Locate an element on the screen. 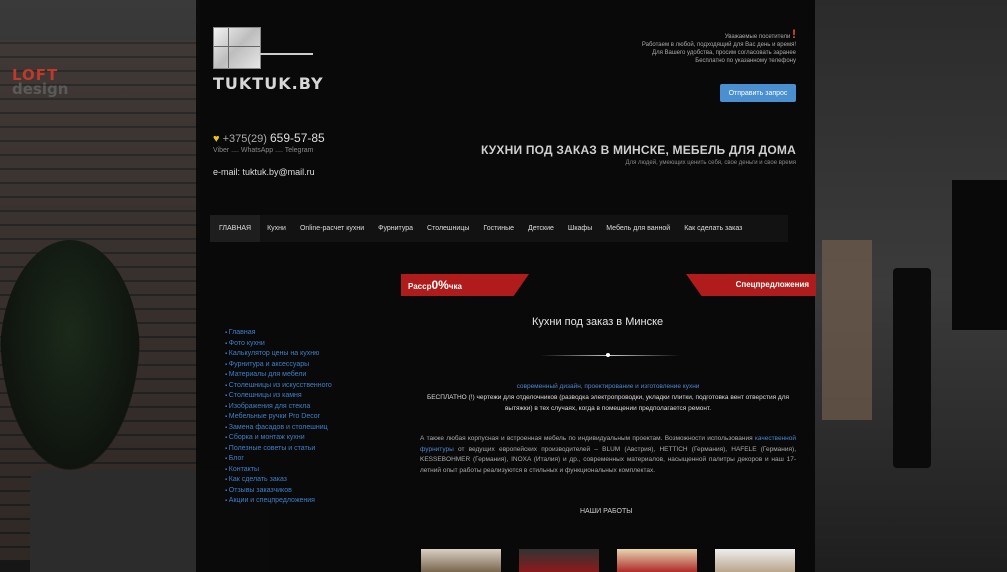 The height and width of the screenshot is (572, 1007). nav-item-home: ГЛАВНАЯ is located at coordinates (235, 228).